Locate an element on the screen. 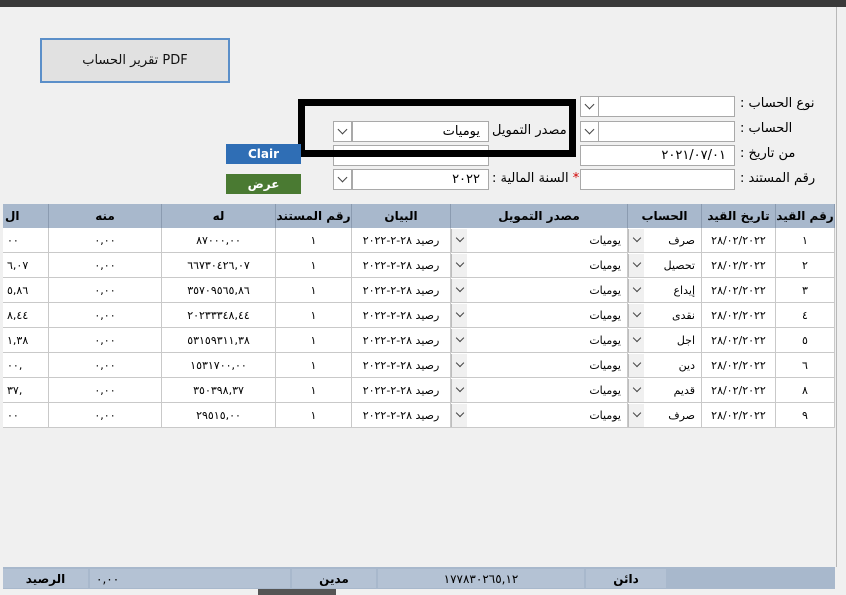 This screenshot has width=846, height=595. debtor-total: ٠,٠٠ is located at coordinates (190, 578).